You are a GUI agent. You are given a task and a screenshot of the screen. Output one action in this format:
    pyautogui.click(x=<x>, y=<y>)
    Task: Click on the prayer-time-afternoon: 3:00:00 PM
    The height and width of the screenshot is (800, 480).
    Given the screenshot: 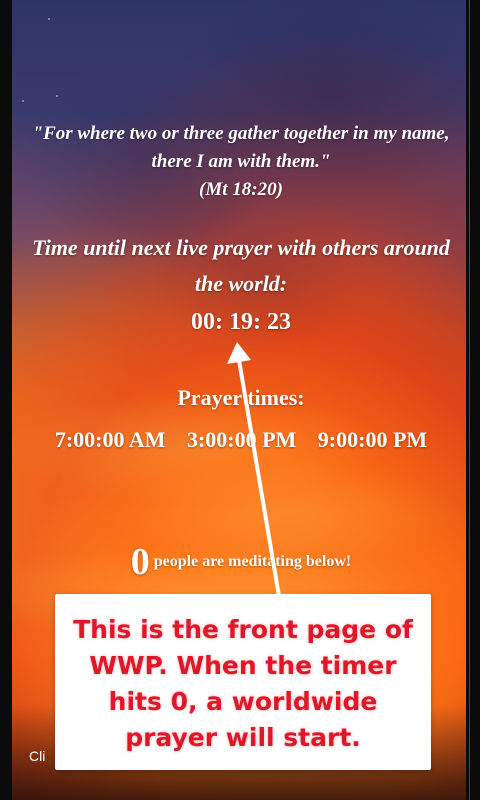 What is the action you would take?
    pyautogui.click(x=241, y=439)
    